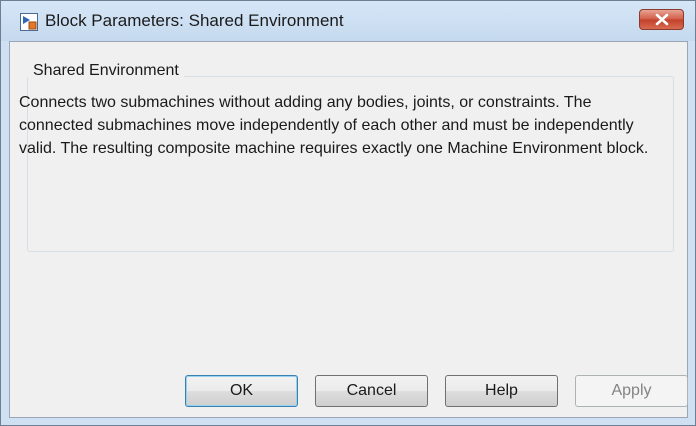  I want to click on group-title: Shared Environment, so click(106, 71).